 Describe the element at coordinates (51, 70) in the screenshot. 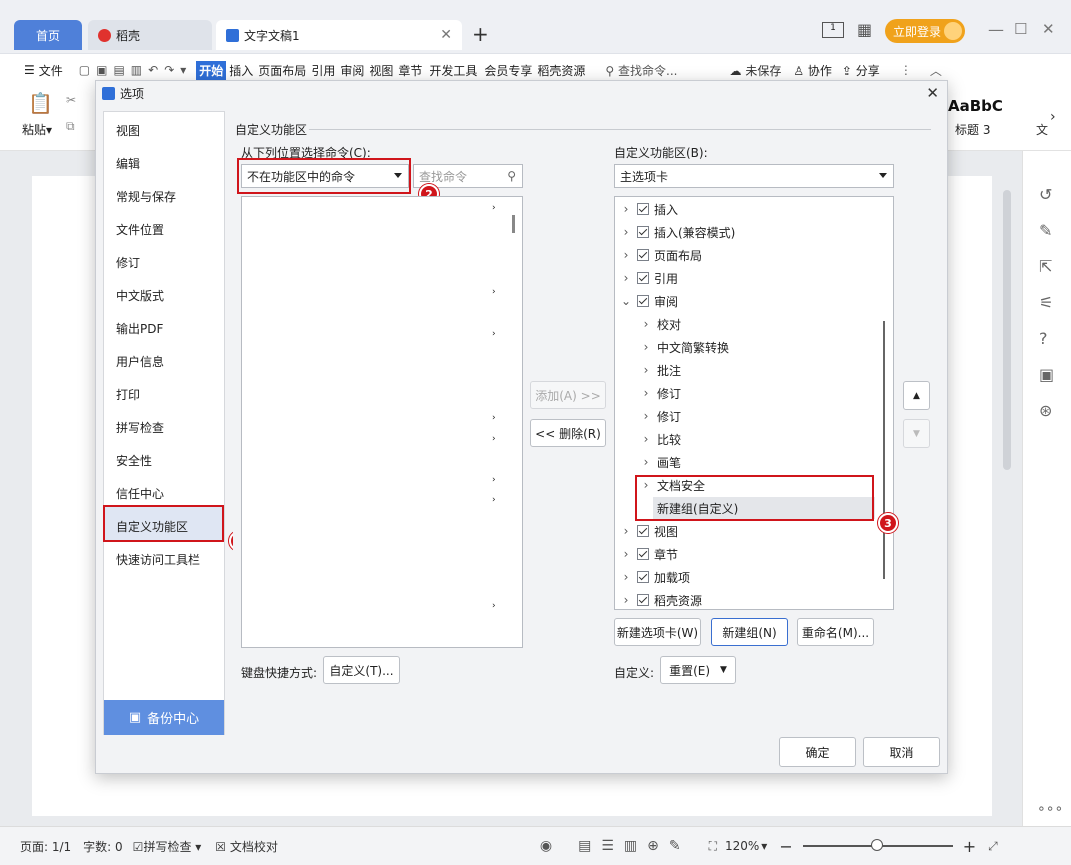

I see `menu-file: 文件` at that location.